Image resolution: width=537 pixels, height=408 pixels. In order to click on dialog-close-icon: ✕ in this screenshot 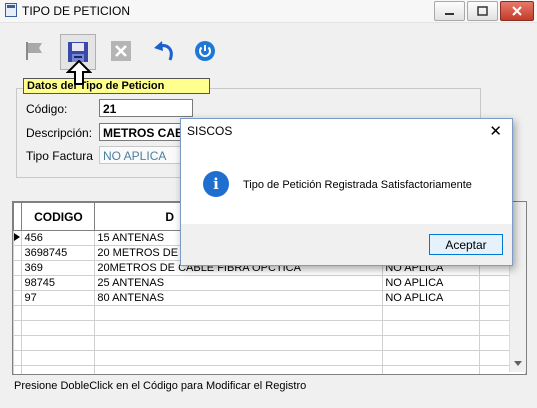, I will do `click(495, 131)`.